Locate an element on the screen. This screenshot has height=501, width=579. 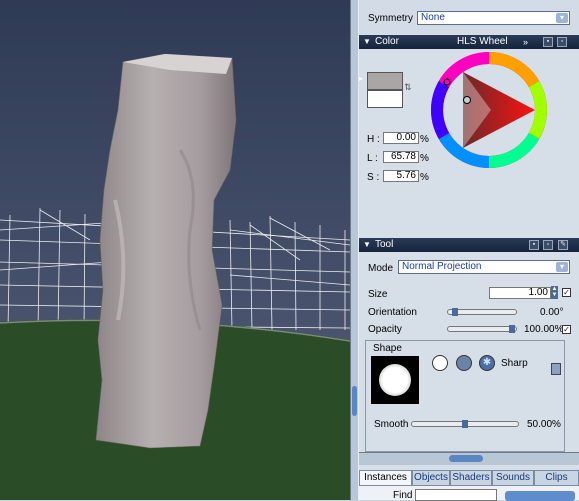
hls-color-wheel is located at coordinates (489, 110).